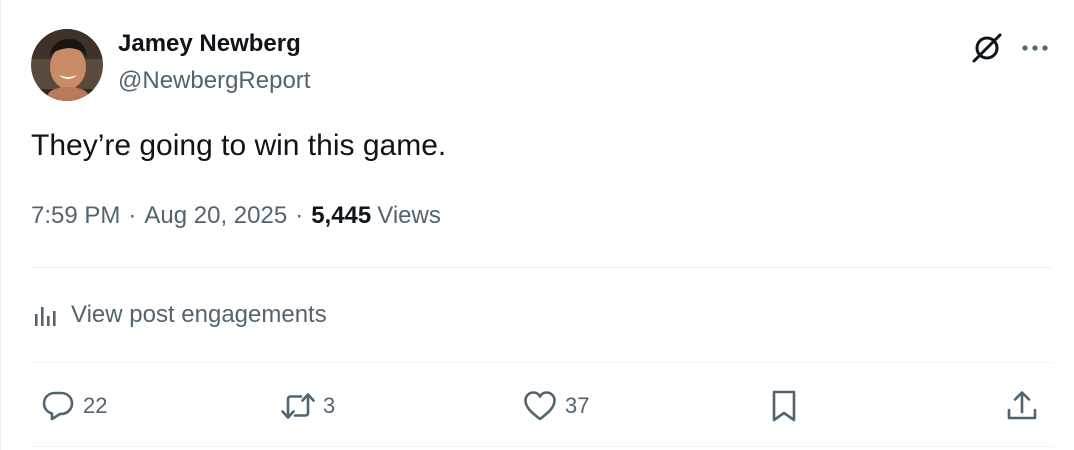  I want to click on post-time: 7:59 PM, so click(75, 216).